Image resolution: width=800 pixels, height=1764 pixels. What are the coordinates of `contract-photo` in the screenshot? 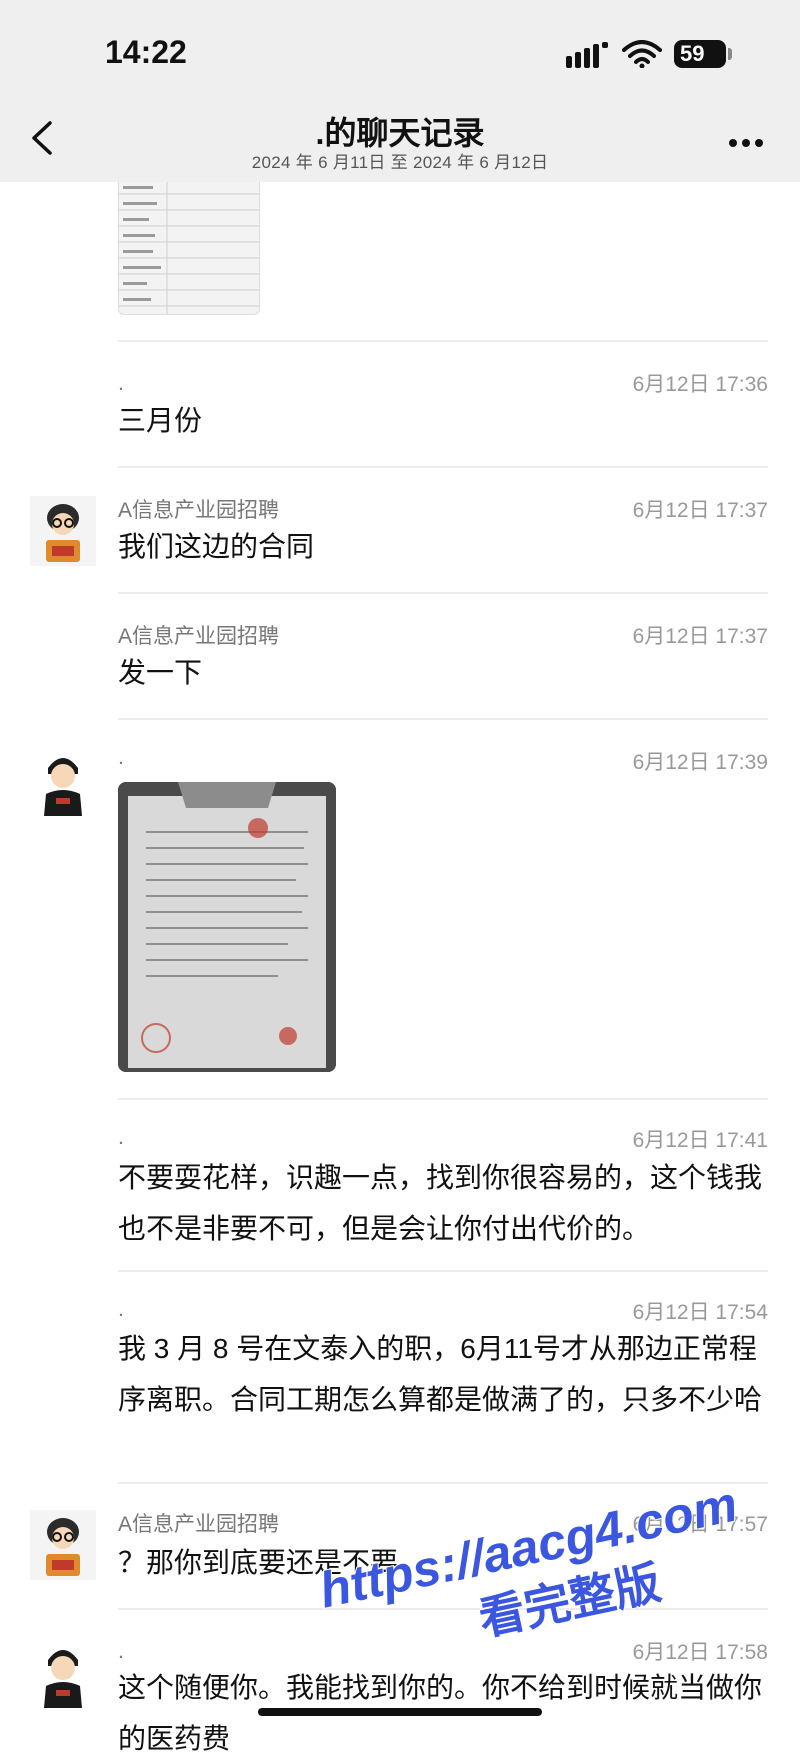 It's located at (227, 927).